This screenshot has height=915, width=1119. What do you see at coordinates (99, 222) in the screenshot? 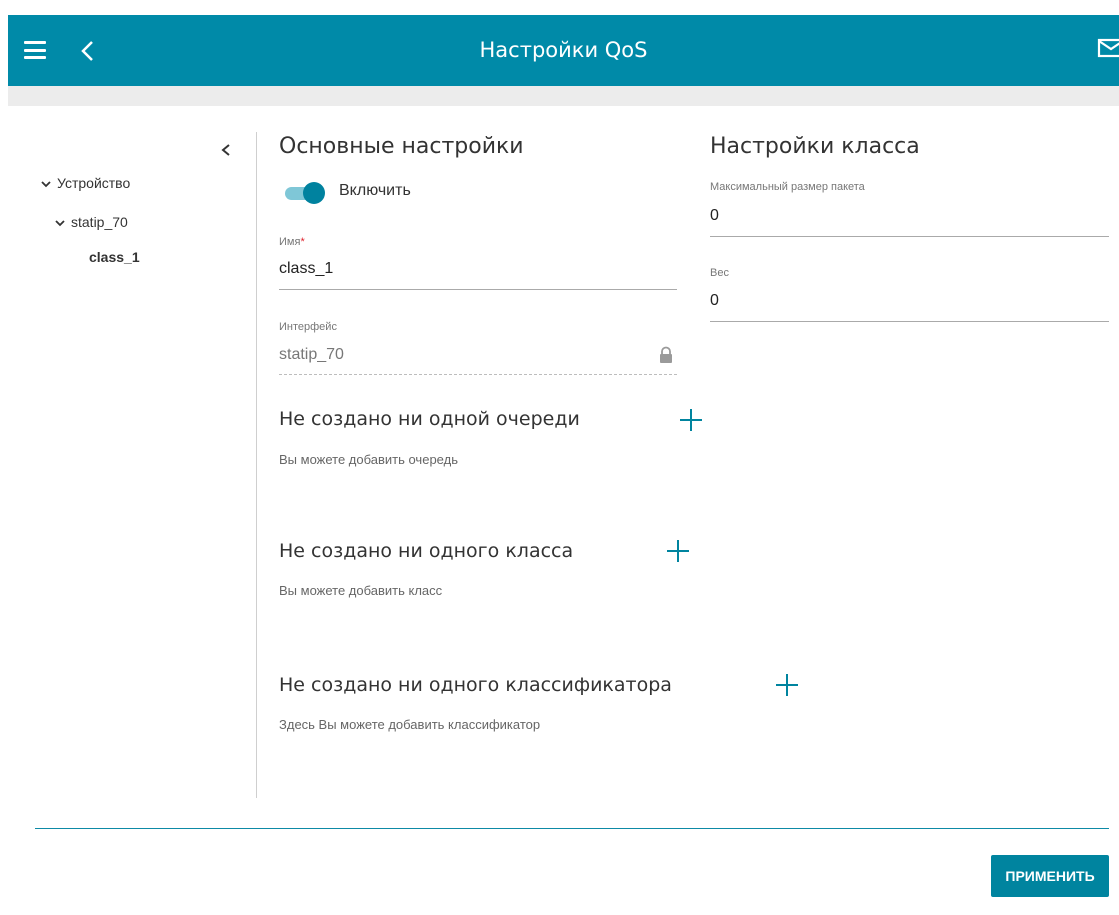
I see `tree-item-label: statip_70` at bounding box center [99, 222].